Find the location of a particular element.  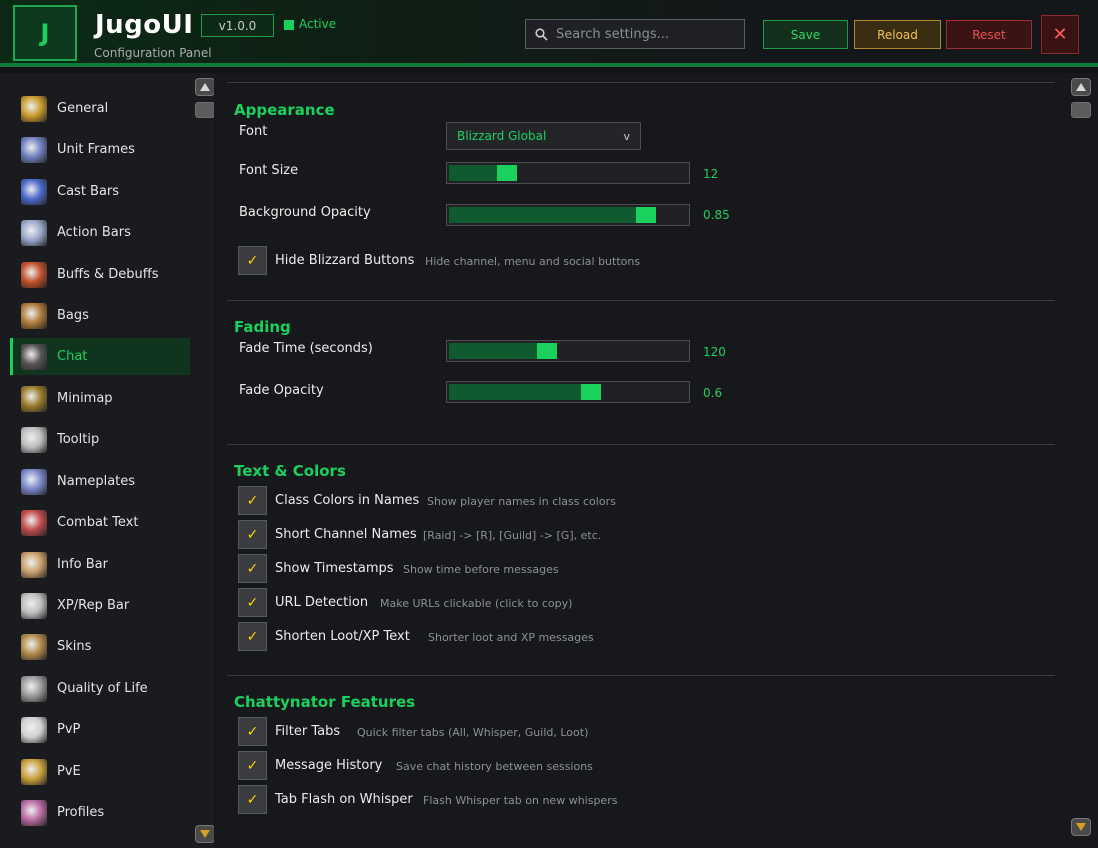

sidebar-item-info-bar: Info Bar is located at coordinates (100, 564).